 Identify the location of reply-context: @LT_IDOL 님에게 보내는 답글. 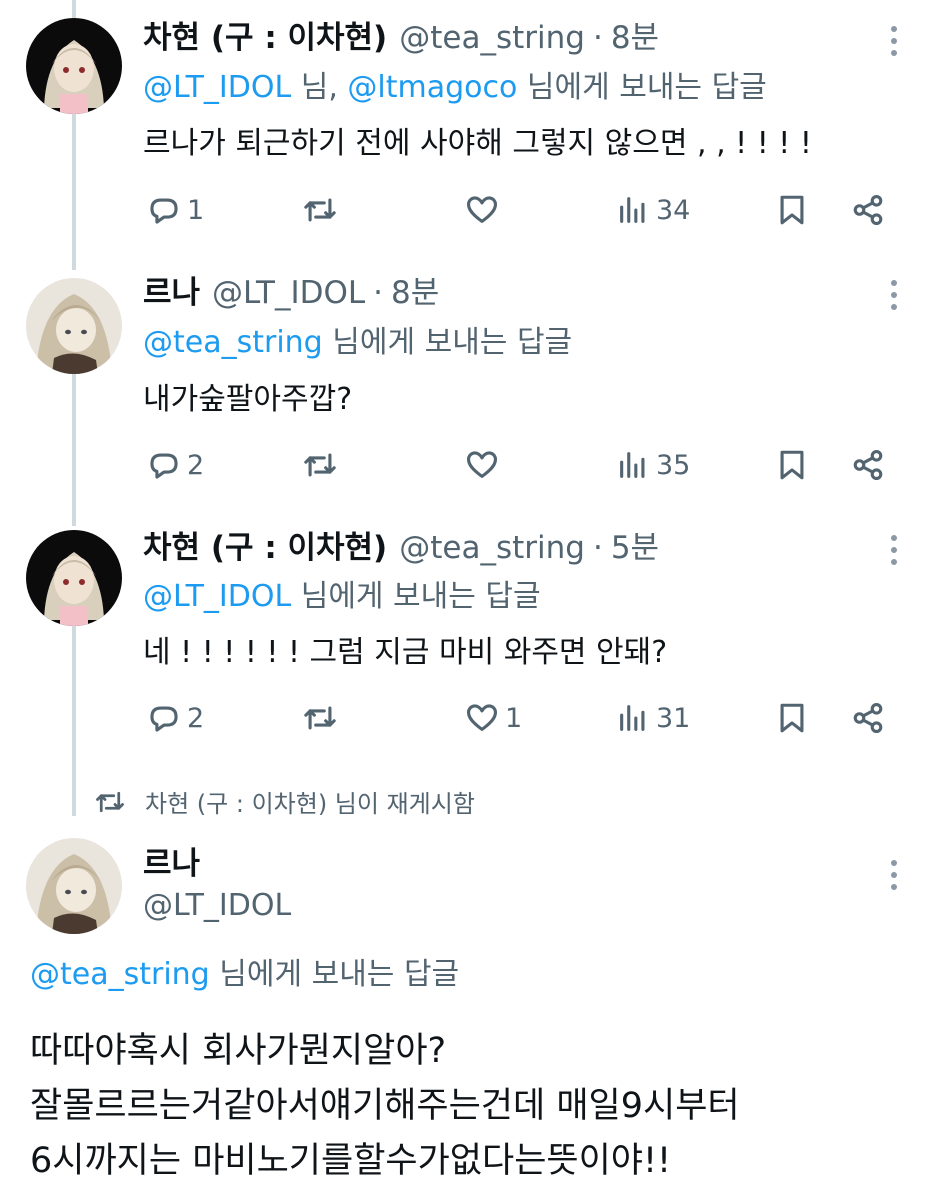
(342, 597).